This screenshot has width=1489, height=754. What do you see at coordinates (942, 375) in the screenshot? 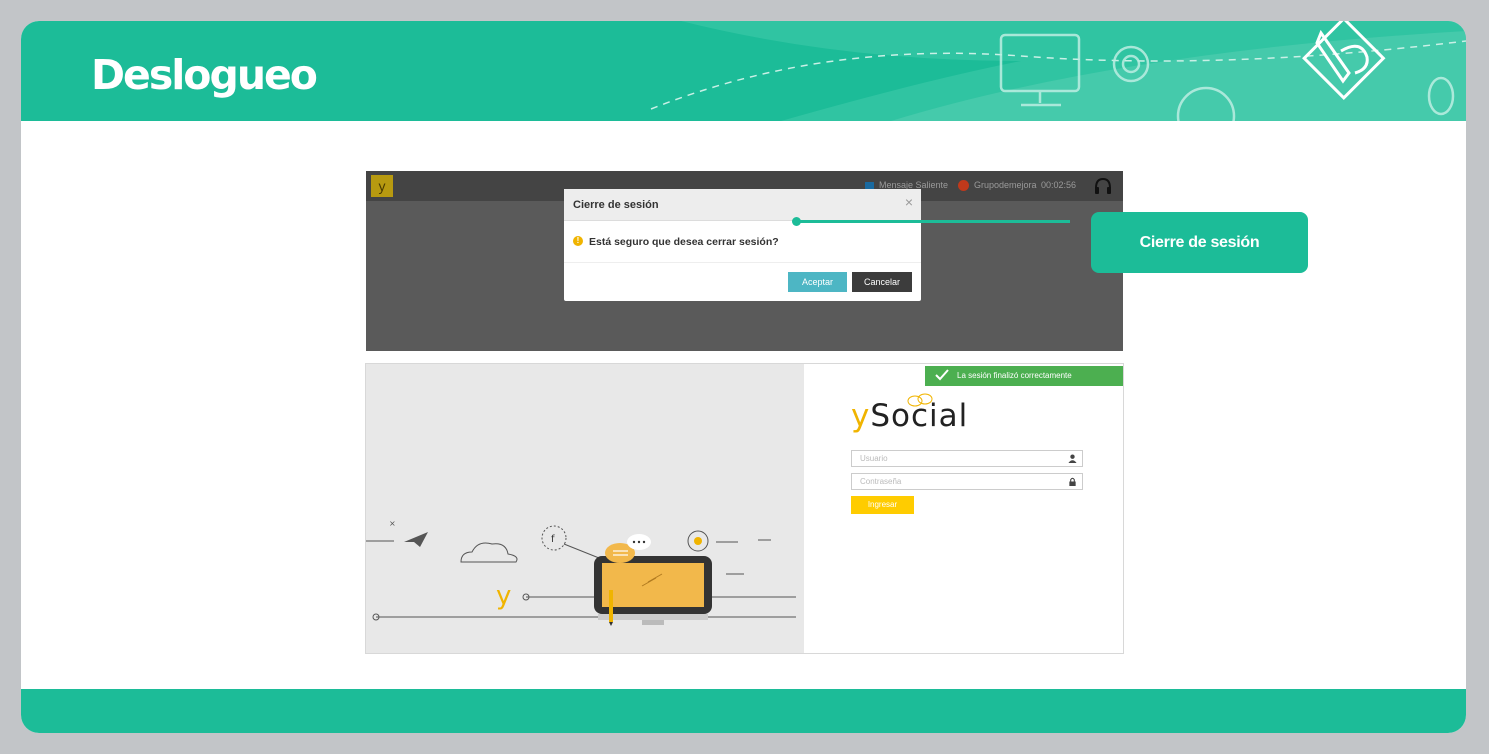
I see `checkmark-icon` at bounding box center [942, 375].